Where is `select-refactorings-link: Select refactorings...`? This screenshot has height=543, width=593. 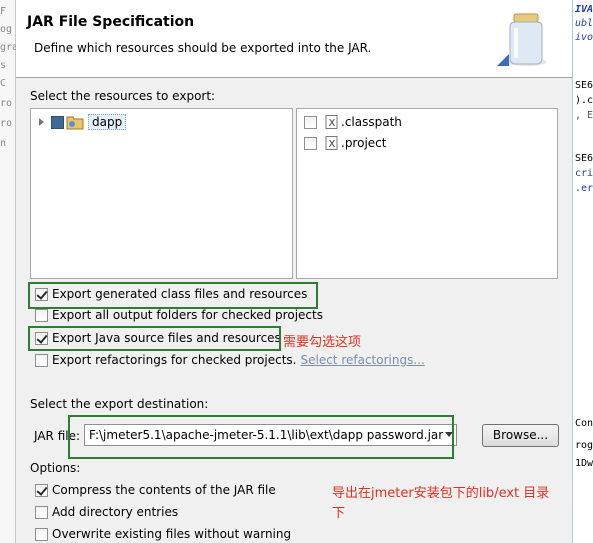
select-refactorings-link: Select refactorings... is located at coordinates (362, 360).